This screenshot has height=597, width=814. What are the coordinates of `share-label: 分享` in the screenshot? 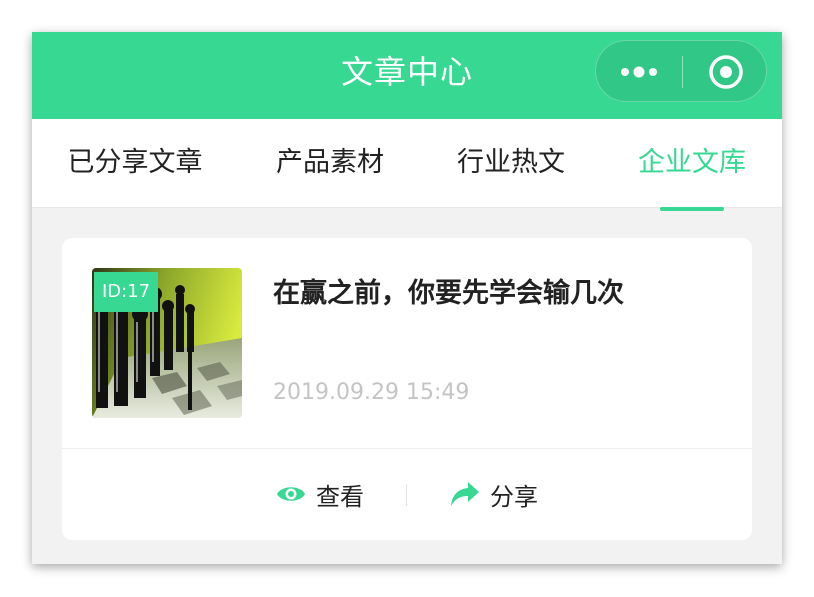 It's located at (514, 496).